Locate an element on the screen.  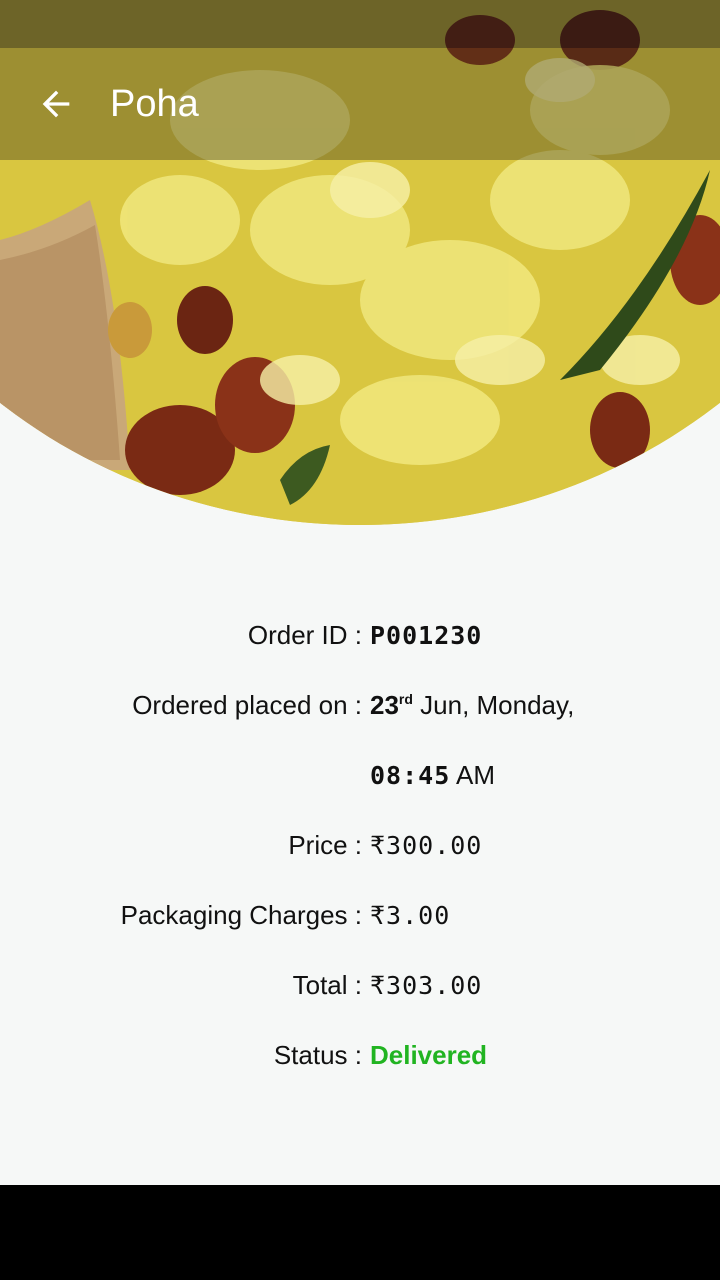
total-row: Total : ₹303.00 is located at coordinates (360, 985).